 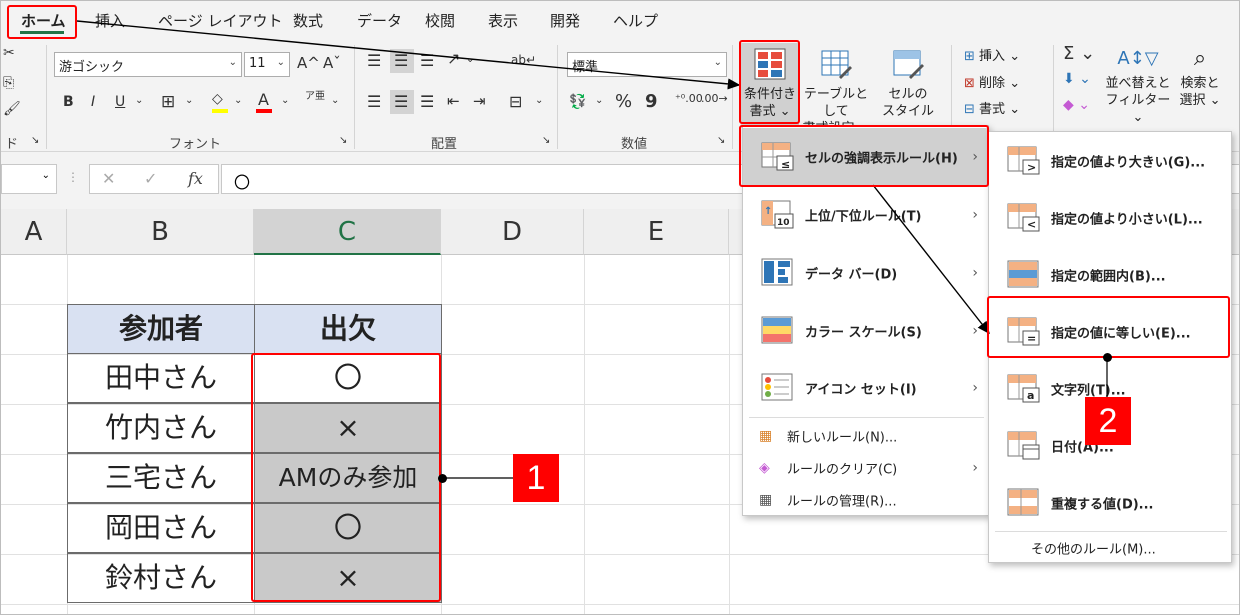 I want to click on highlight-cond-format-button, so click(x=769, y=82).